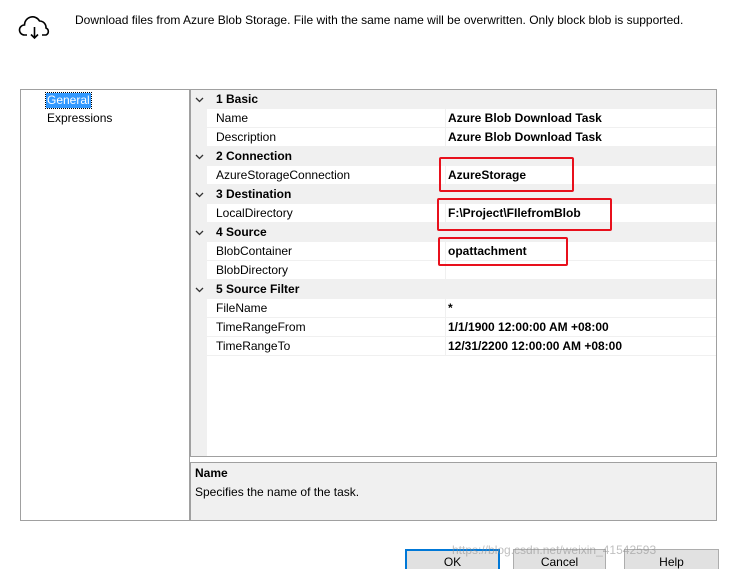 The width and height of the screenshot is (730, 569). Describe the element at coordinates (34, 28) in the screenshot. I see `cloud-download-icon` at that location.